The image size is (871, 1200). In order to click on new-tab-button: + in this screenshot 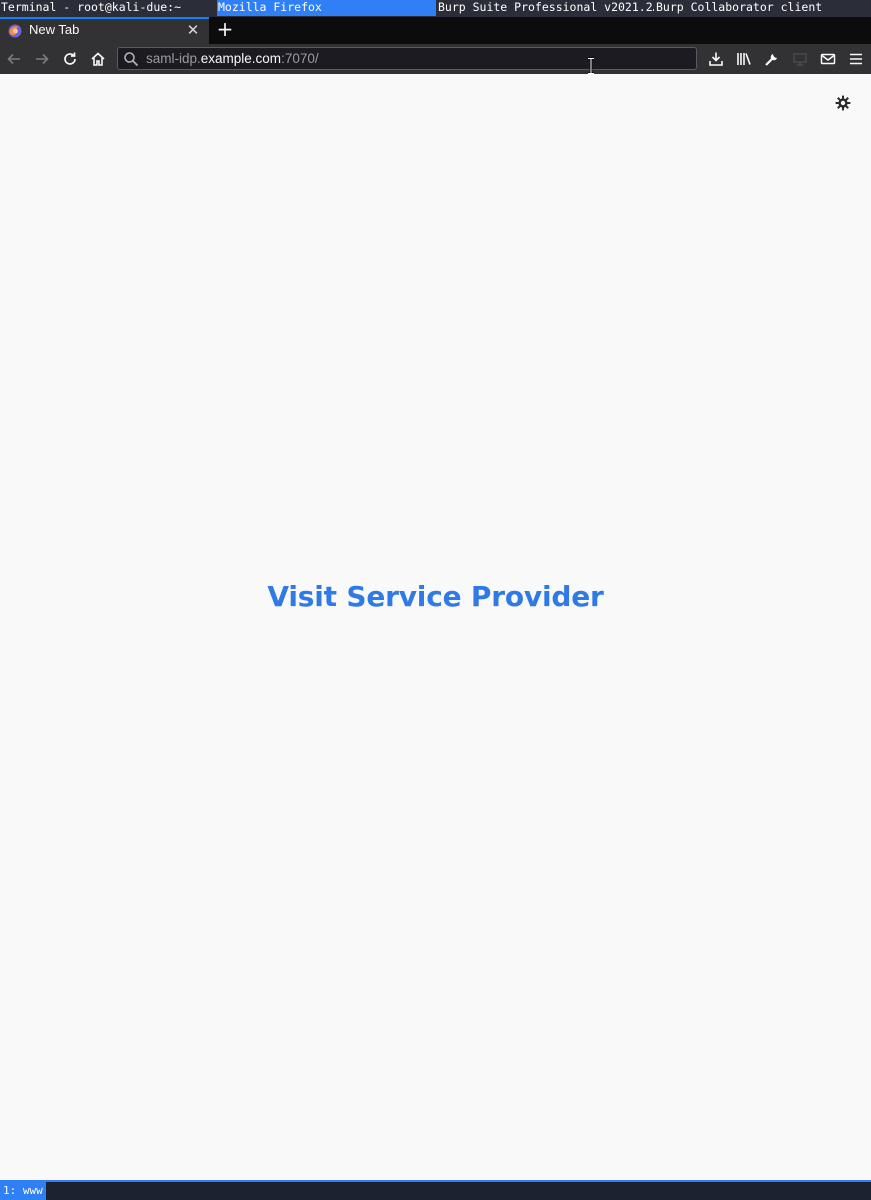, I will do `click(225, 30)`.